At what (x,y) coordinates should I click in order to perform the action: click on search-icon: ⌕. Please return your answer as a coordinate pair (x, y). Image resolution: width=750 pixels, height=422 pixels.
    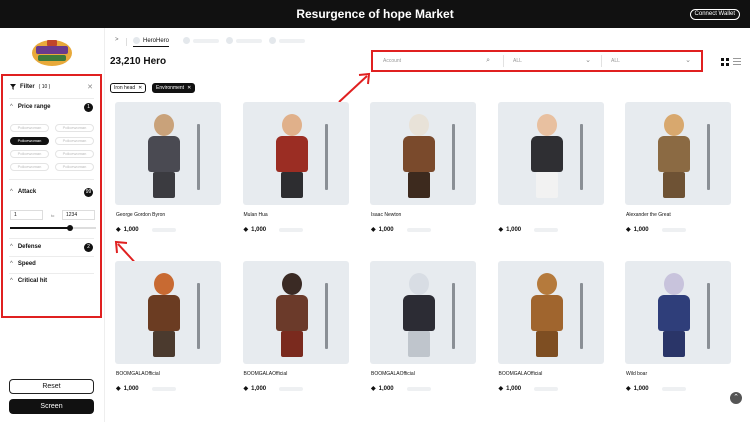
    Looking at the image, I should click on (488, 61).